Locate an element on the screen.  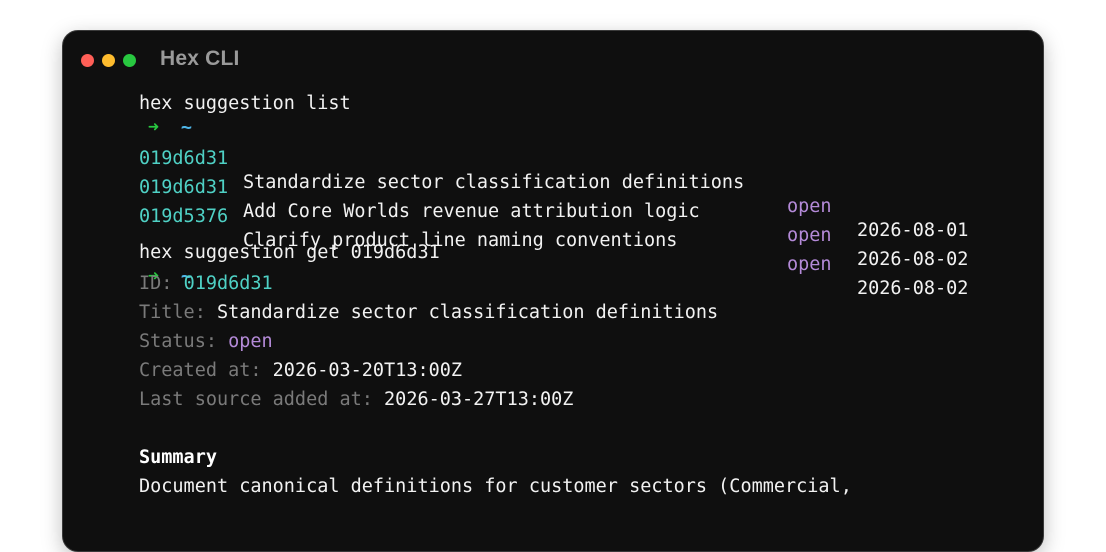
close-window-button is located at coordinates (87, 60).